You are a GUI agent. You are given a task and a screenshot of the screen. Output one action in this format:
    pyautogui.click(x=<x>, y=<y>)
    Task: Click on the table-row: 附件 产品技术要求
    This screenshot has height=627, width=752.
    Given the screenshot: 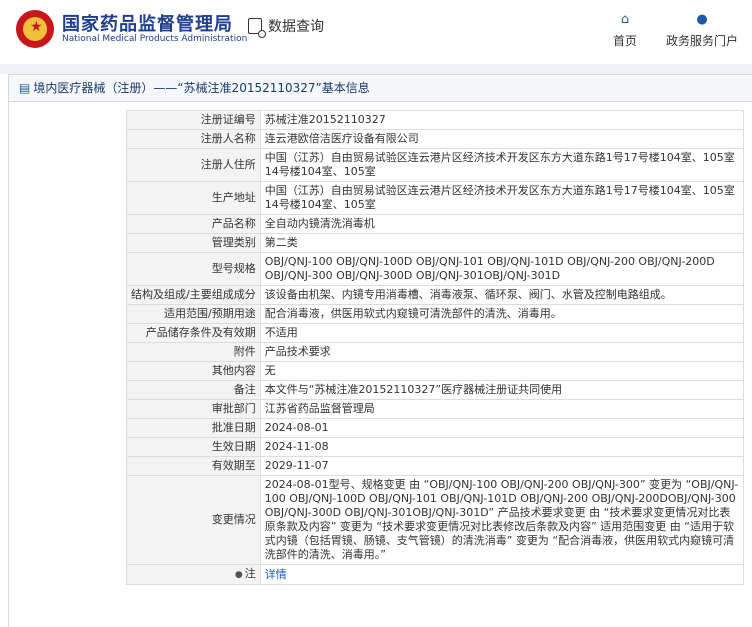 What is the action you would take?
    pyautogui.click(x=435, y=352)
    